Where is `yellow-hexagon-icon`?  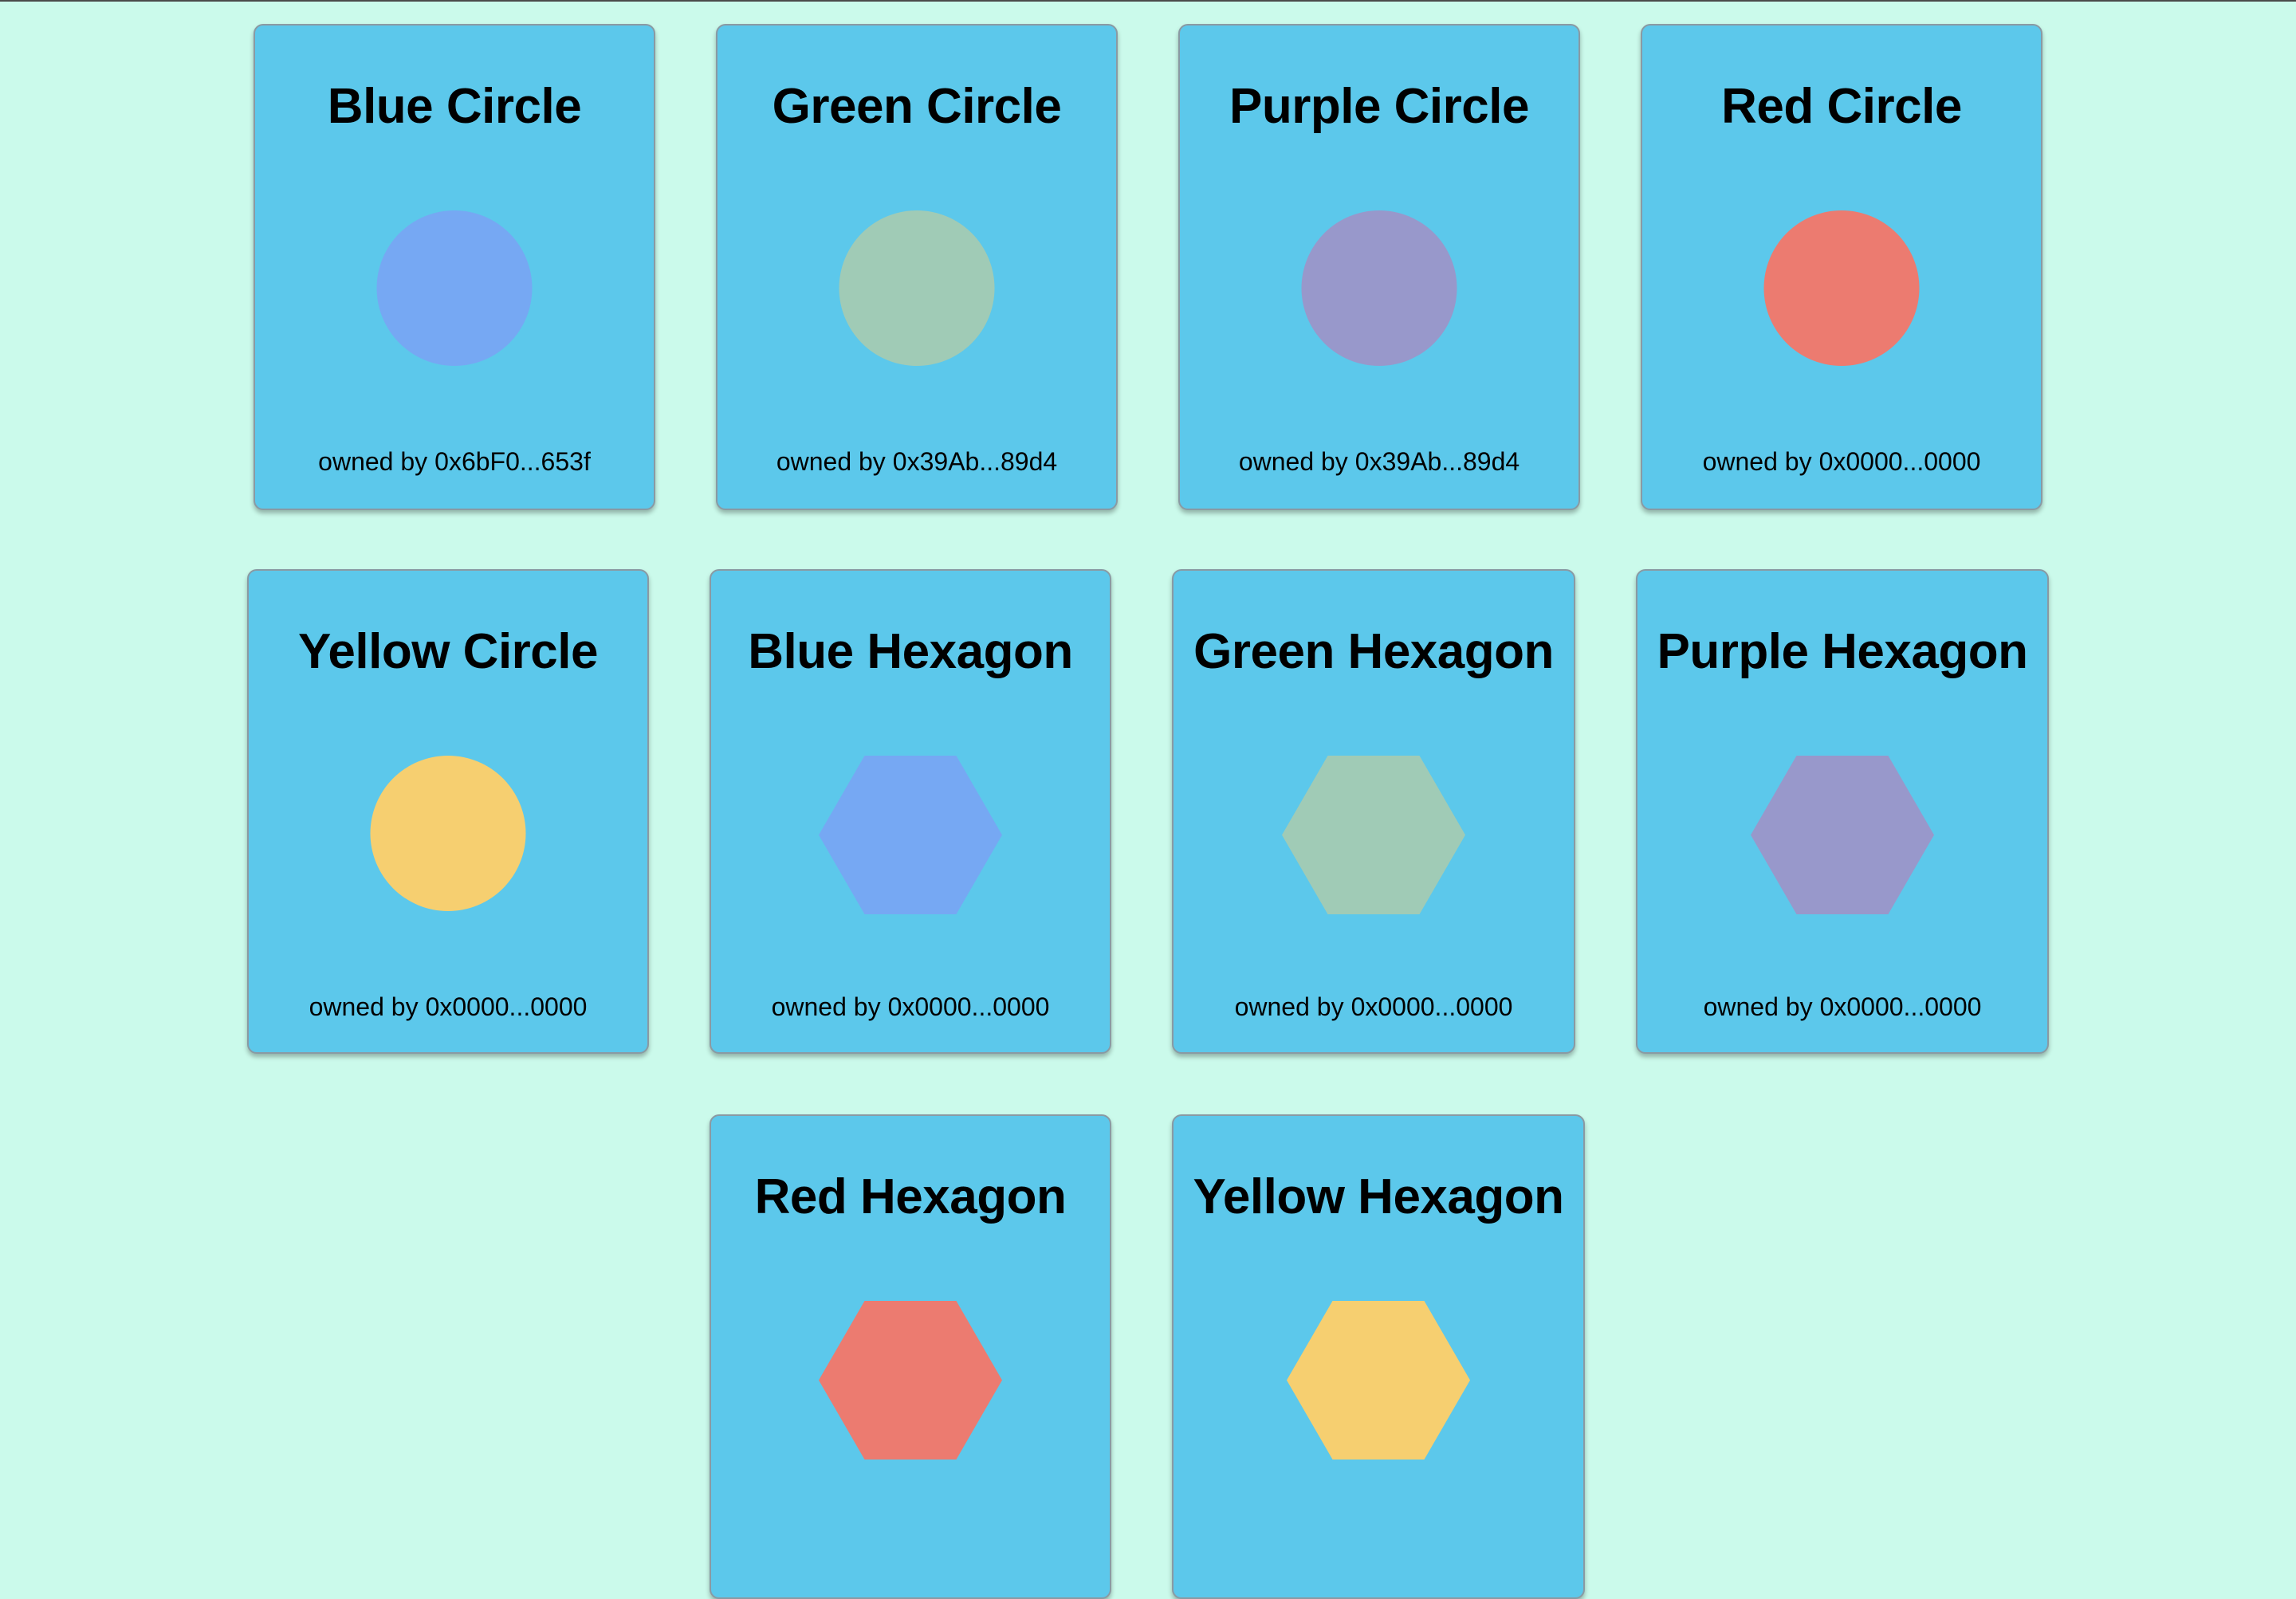 yellow-hexagon-icon is located at coordinates (1378, 1380).